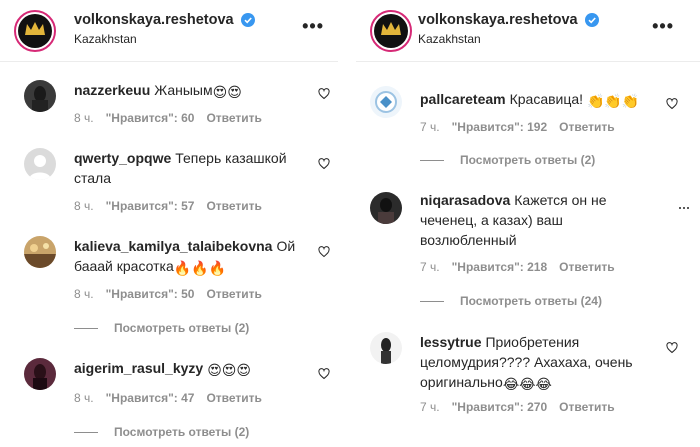 This screenshot has width=700, height=447. Describe the element at coordinates (200, 268) in the screenshot. I see `fire-emoji: 🔥🔥🔥` at that location.